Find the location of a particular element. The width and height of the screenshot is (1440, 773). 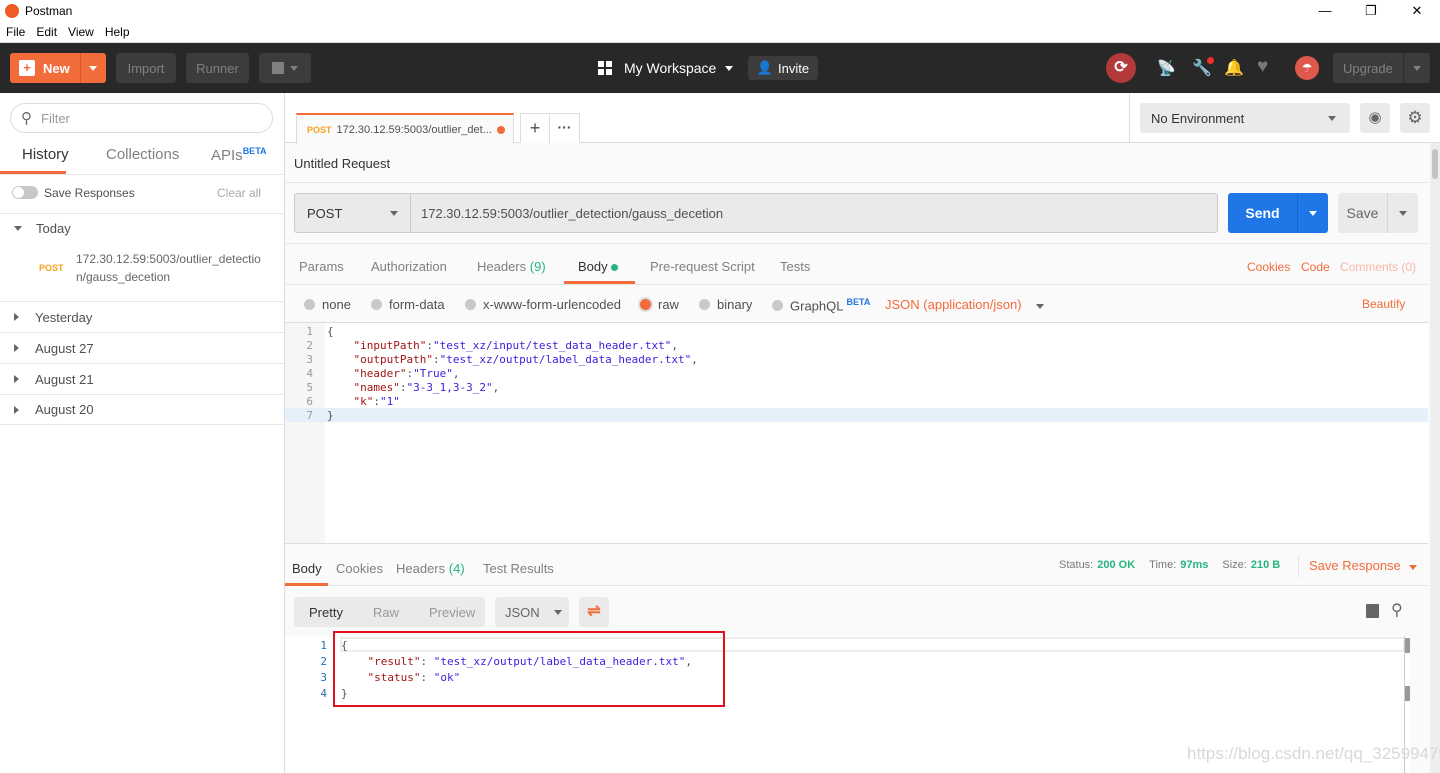

maximize-button: ❐ is located at coordinates (1371, 11).